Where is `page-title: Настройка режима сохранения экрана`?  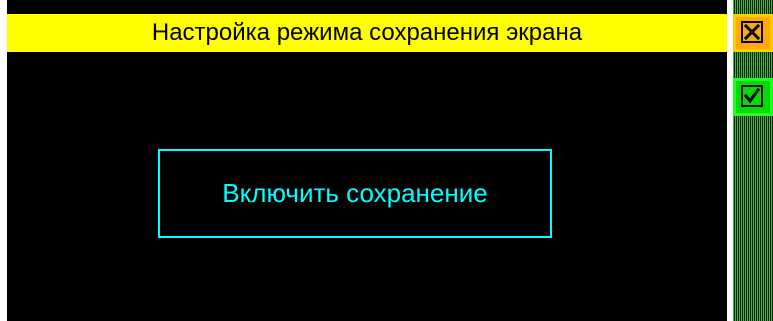 page-title: Настройка режима сохранения экрана is located at coordinates (367, 32).